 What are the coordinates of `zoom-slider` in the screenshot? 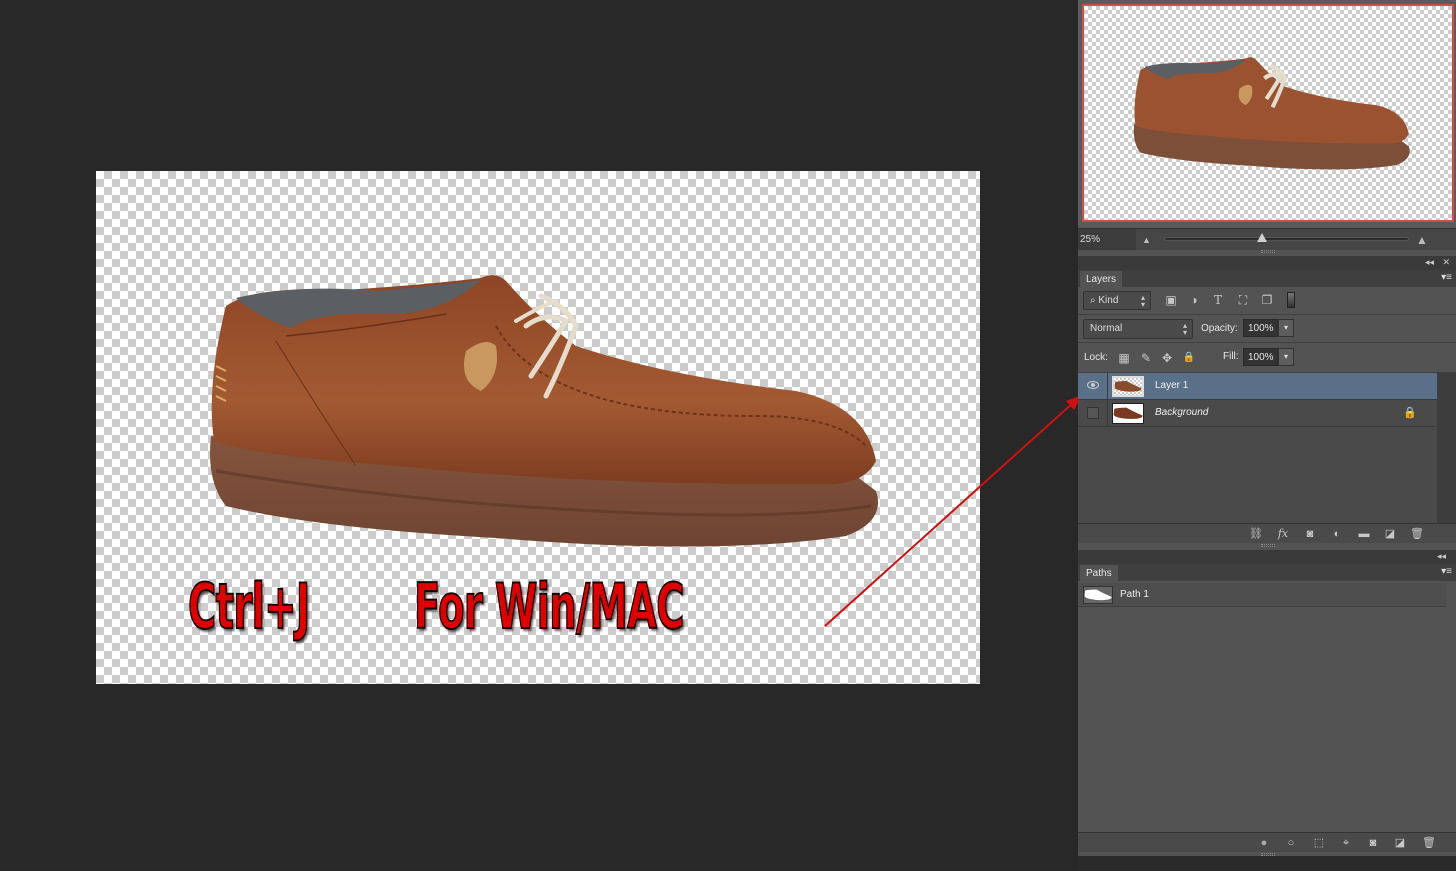 It's located at (1286, 237).